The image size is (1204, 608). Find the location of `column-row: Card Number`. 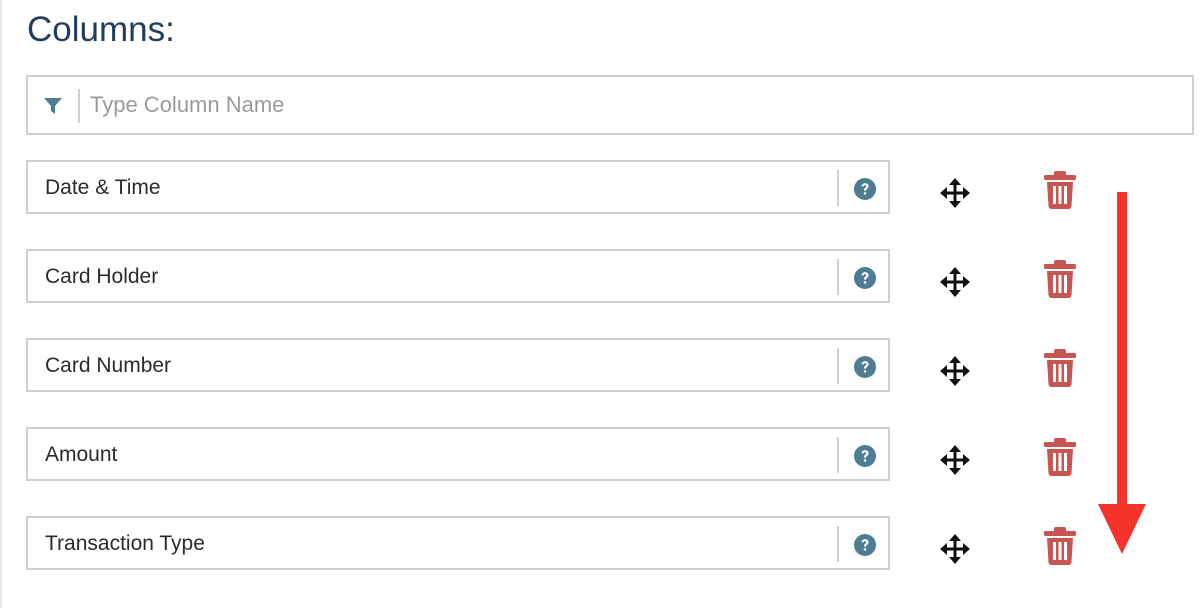

column-row: Card Number is located at coordinates (576, 366).